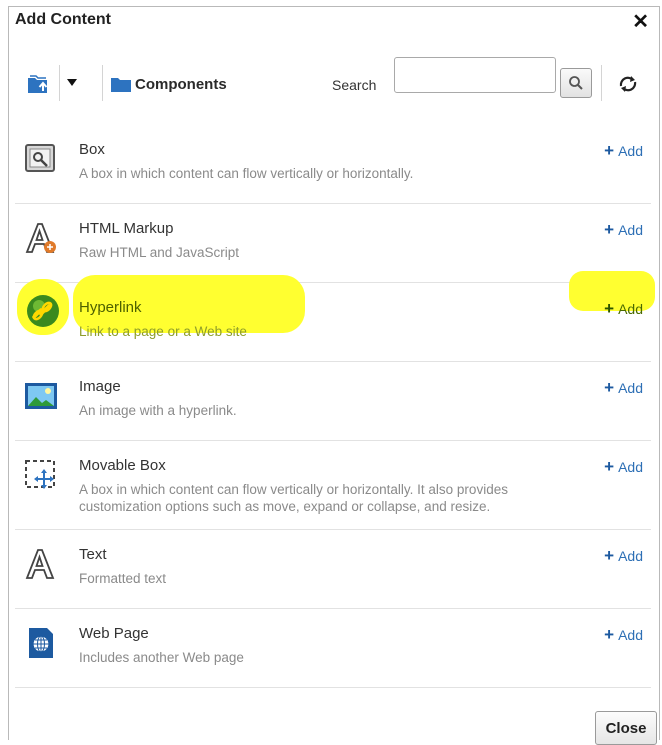 This screenshot has width=662, height=745. I want to click on item-description: Link to a page or a Web site, so click(163, 331).